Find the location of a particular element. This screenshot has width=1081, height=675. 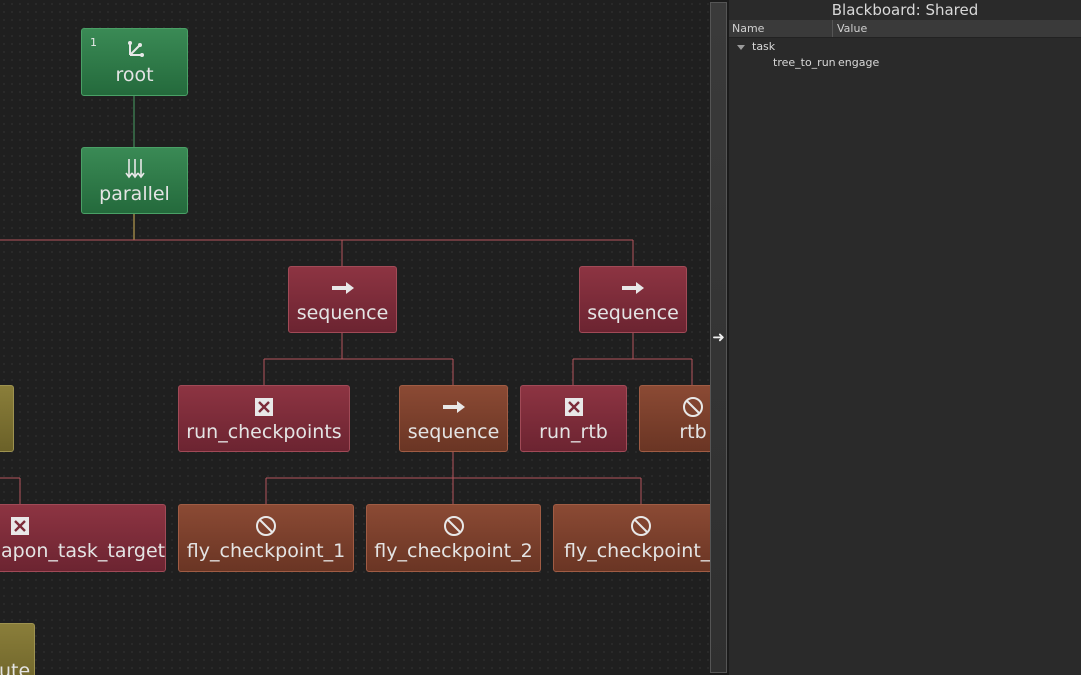

node-label: run_rtb is located at coordinates (573, 432).